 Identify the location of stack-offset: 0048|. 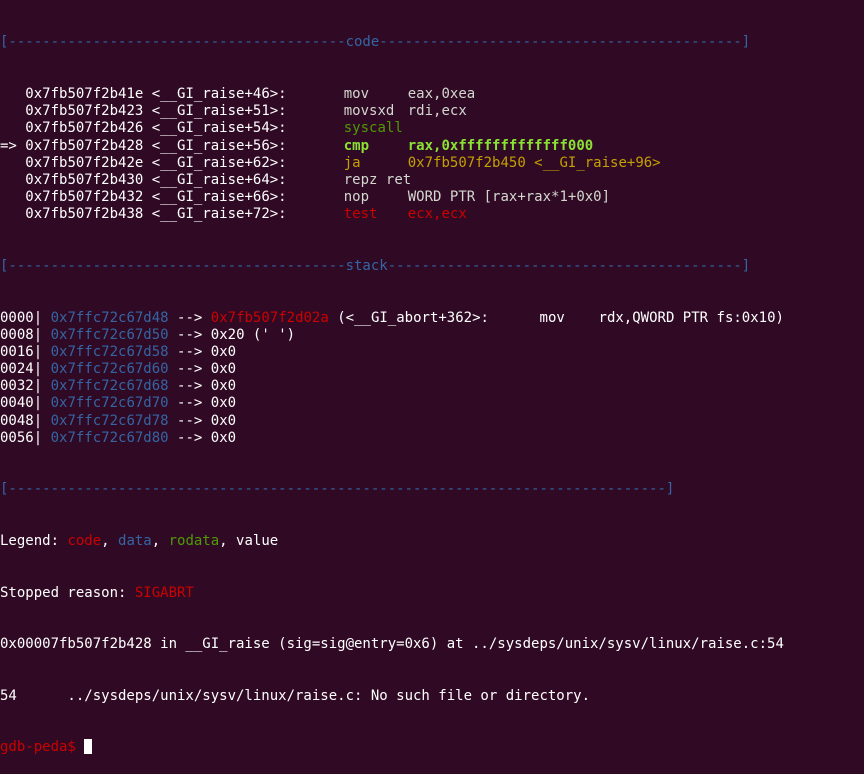
(21, 420).